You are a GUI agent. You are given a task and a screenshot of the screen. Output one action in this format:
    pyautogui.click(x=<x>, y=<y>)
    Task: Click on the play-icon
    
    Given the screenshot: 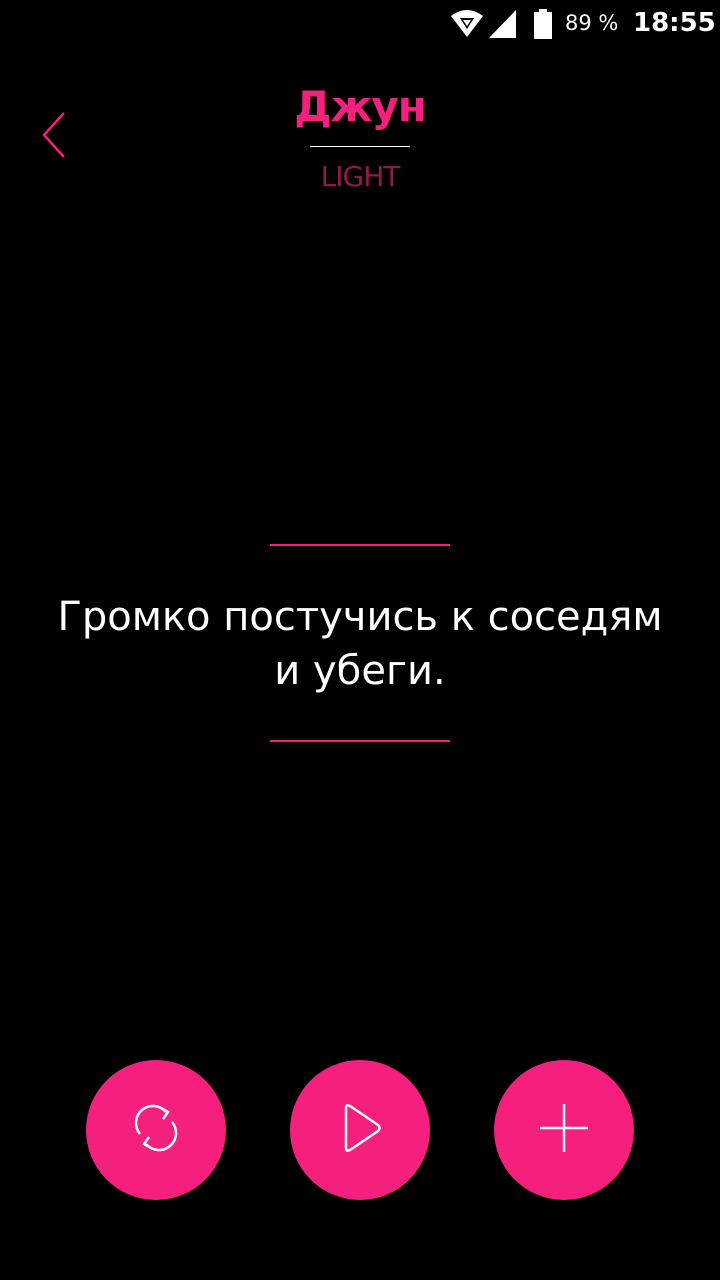 What is the action you would take?
    pyautogui.click(x=360, y=1130)
    